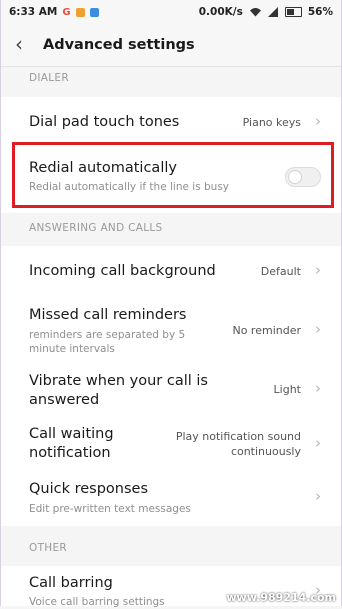 Image resolution: width=342 pixels, height=609 pixels. I want to click on row-value: continuously, so click(265, 451).